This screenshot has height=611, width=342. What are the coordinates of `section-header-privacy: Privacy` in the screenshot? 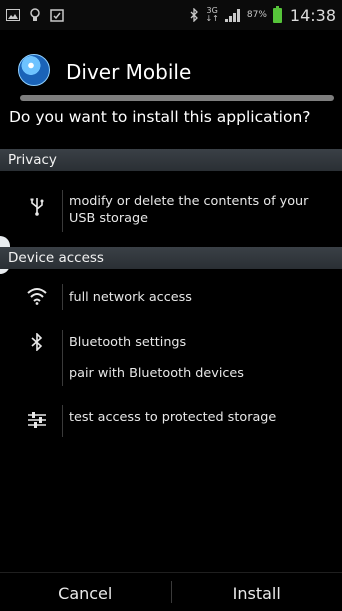 It's located at (171, 160).